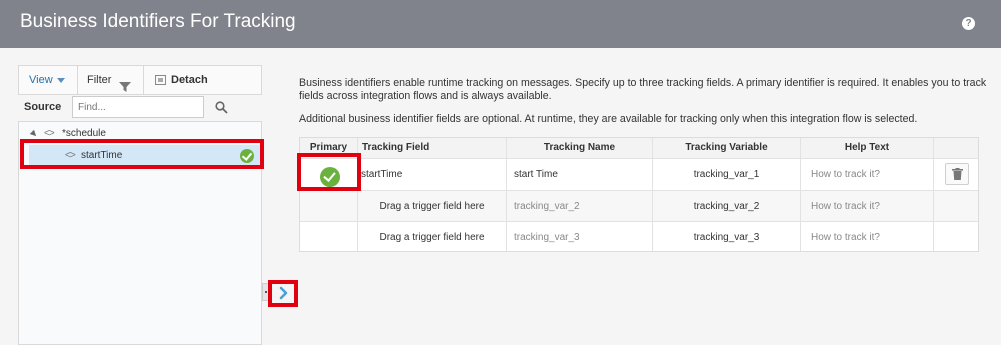 This screenshot has width=1001, height=345. Describe the element at coordinates (726, 206) in the screenshot. I see `tracking-variable-cell: tracking_var_2` at that location.